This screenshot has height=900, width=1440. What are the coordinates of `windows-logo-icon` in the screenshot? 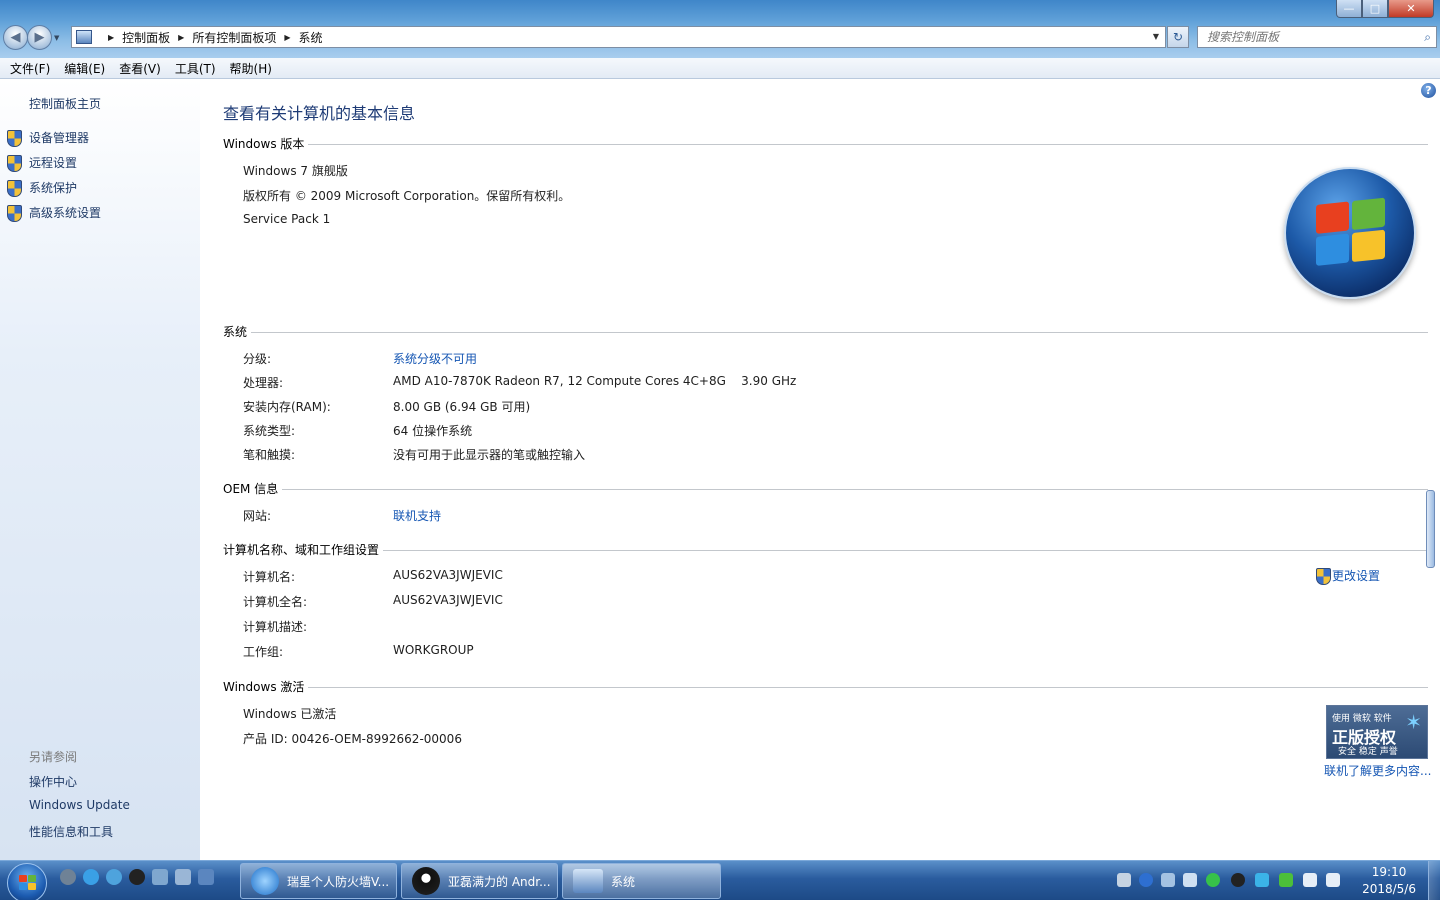 It's located at (1350, 233).